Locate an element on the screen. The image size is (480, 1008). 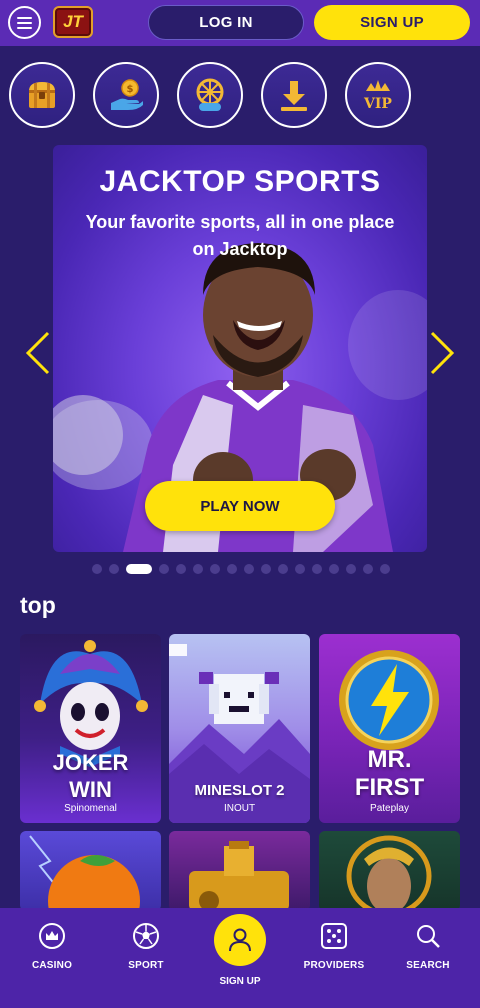
bottom-navigation: CASINO SPORT SIGN UP PROVIDERS SEARCH is located at coordinates (240, 958).